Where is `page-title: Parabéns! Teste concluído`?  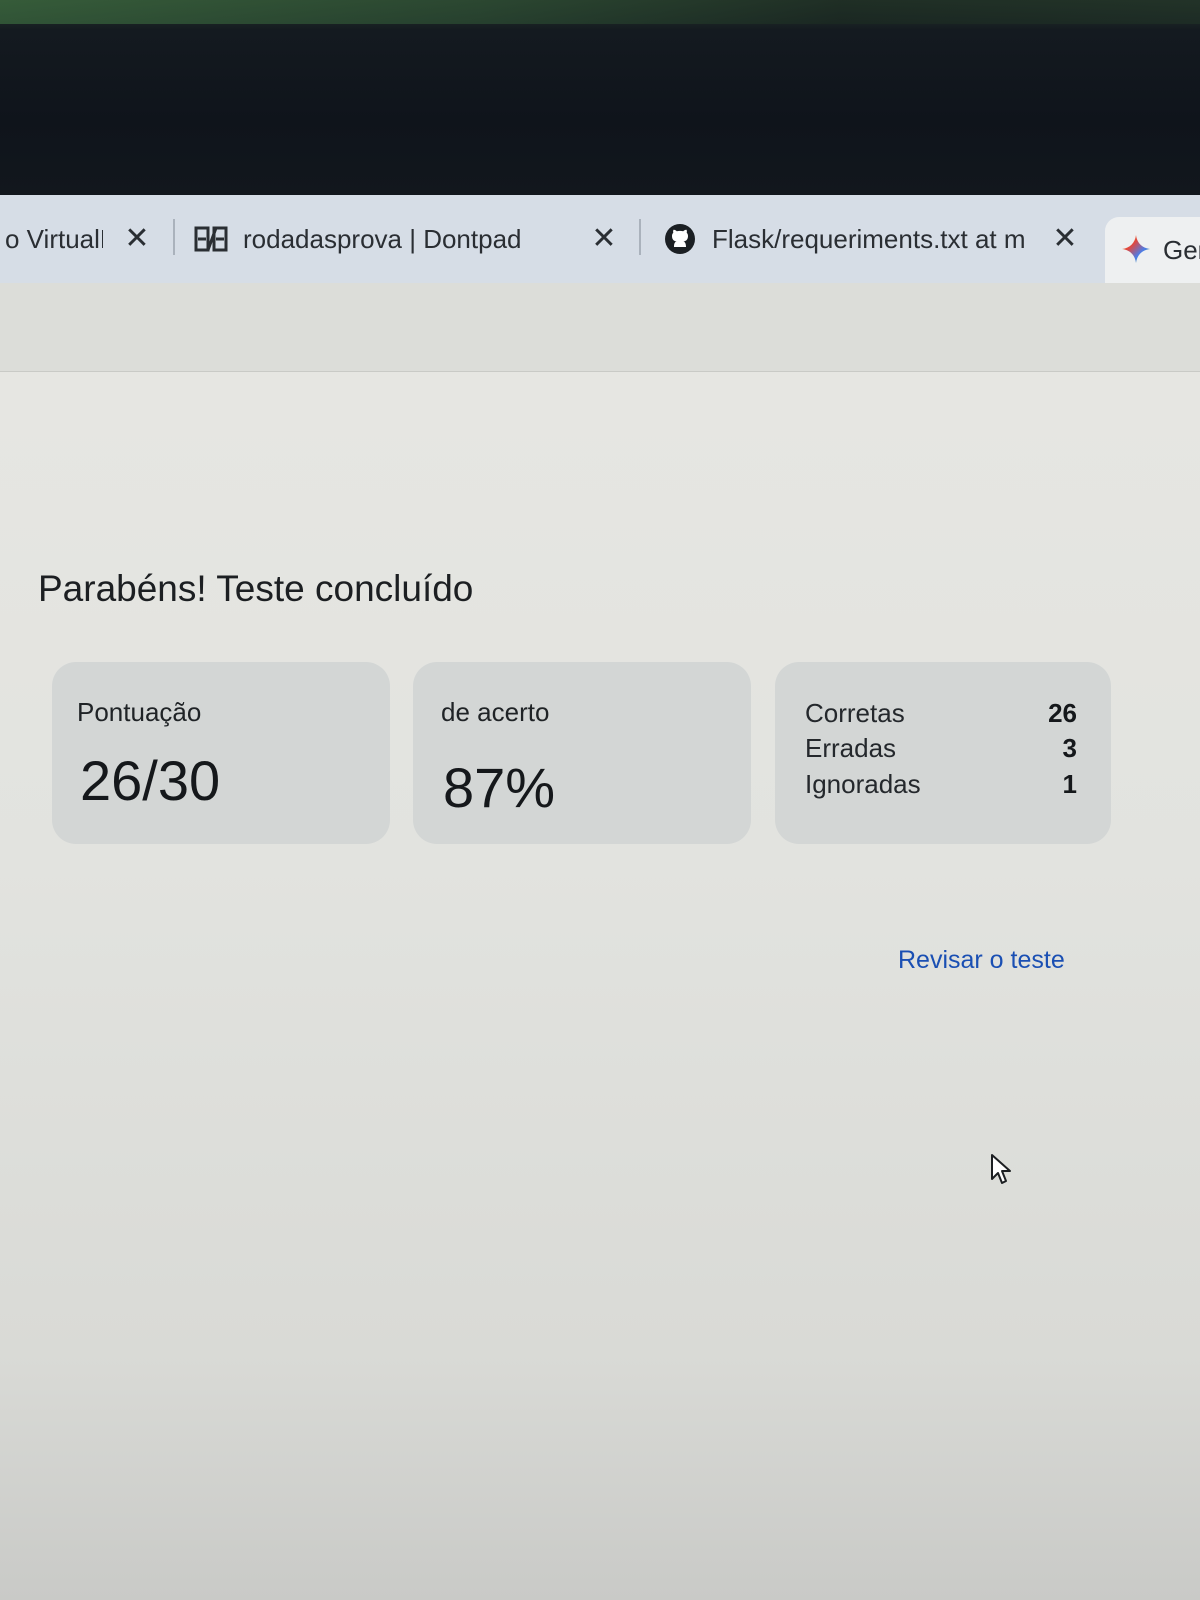 page-title: Parabéns! Teste concluído is located at coordinates (256, 588).